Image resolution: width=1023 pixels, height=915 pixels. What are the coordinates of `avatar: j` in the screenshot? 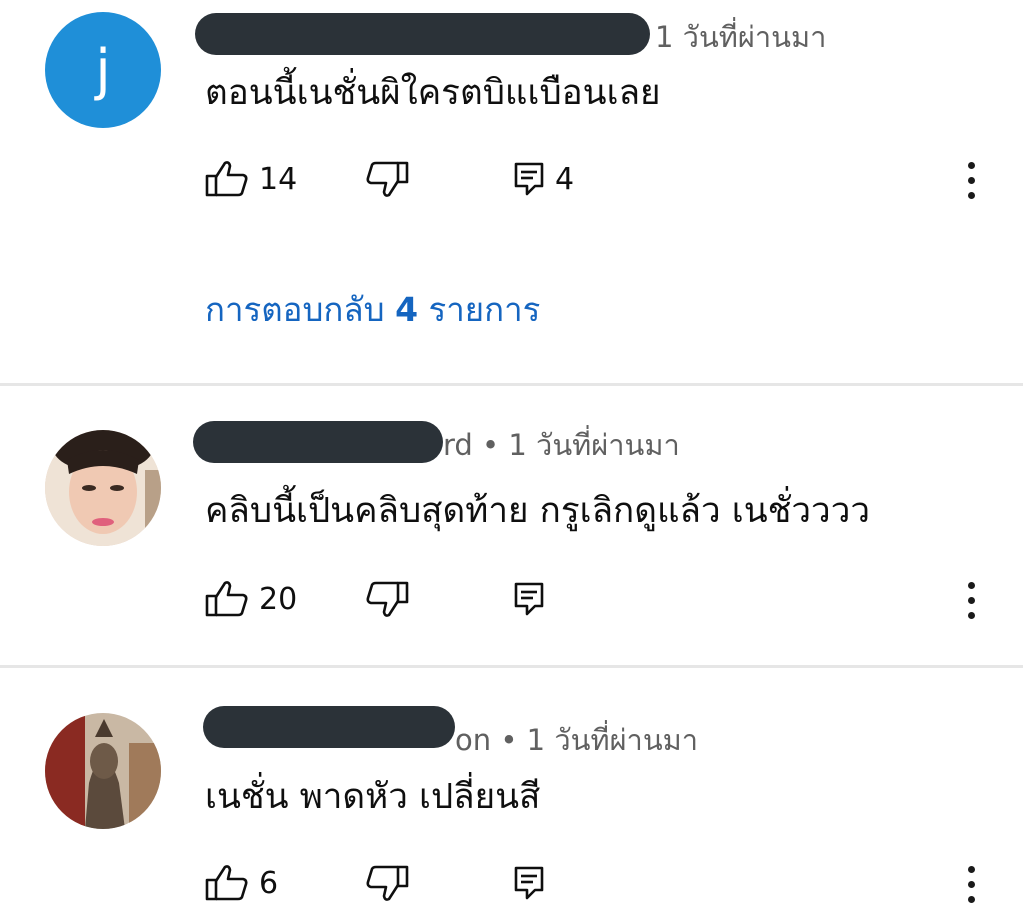 It's located at (103, 70).